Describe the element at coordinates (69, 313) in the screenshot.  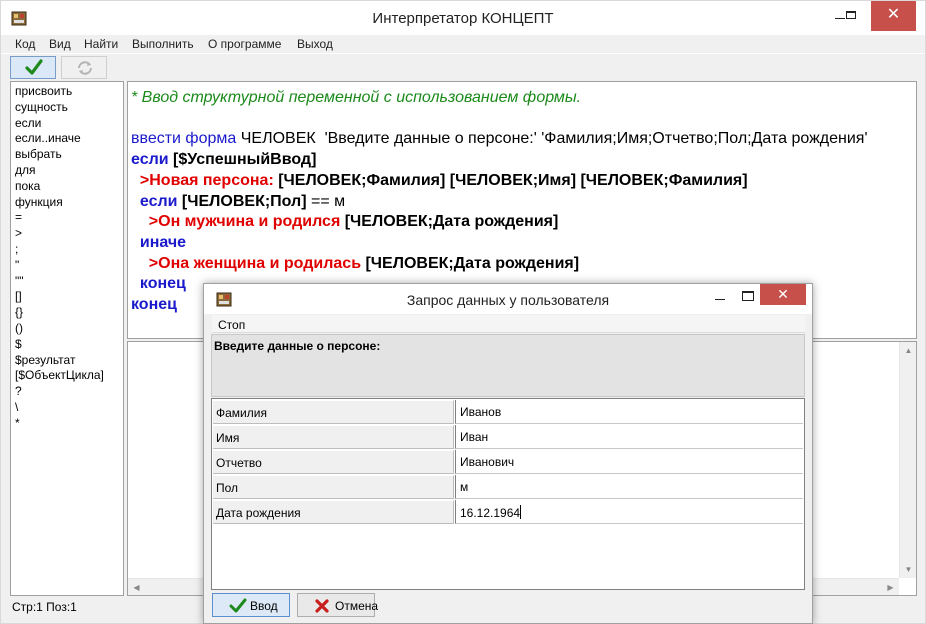
I see `keyword-item: {}` at that location.